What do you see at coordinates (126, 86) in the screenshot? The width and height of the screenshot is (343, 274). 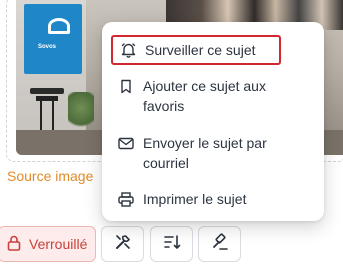 I see `bookmark-icon` at bounding box center [126, 86].